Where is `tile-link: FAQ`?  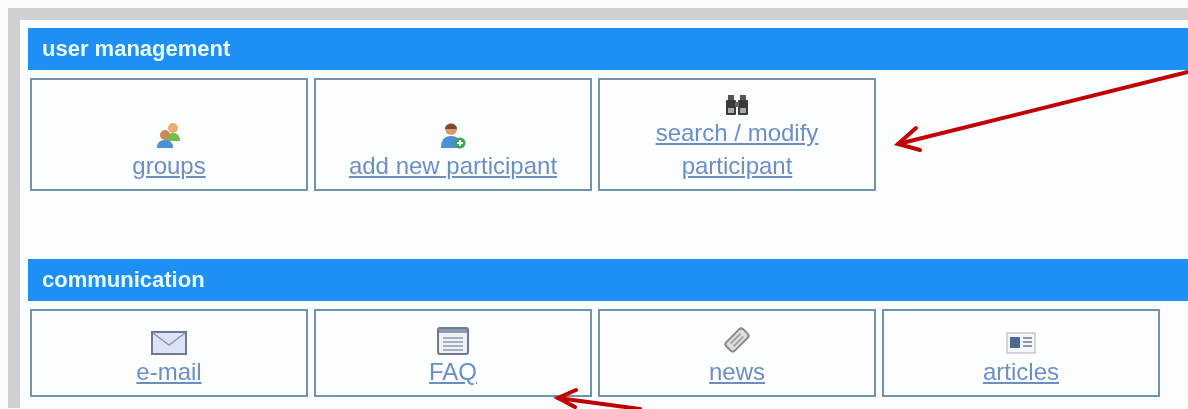
tile-link: FAQ is located at coordinates (453, 371).